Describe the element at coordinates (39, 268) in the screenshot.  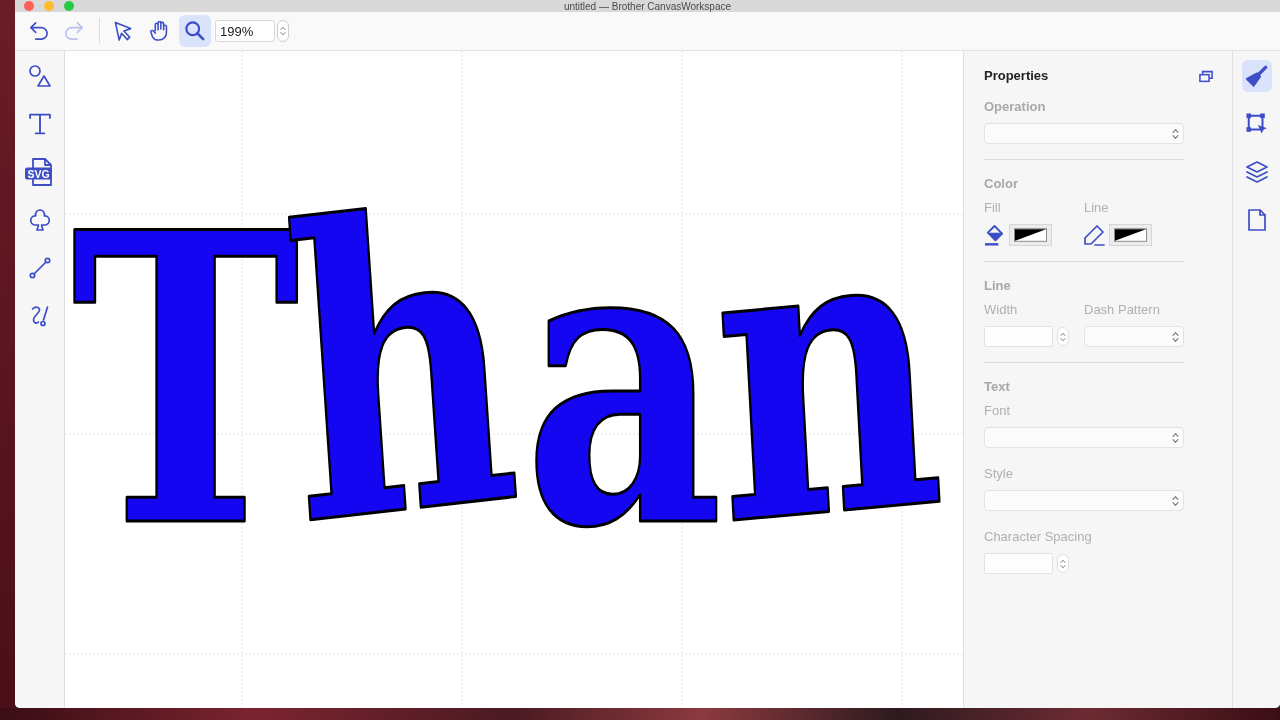
I see `line-segment-icon` at that location.